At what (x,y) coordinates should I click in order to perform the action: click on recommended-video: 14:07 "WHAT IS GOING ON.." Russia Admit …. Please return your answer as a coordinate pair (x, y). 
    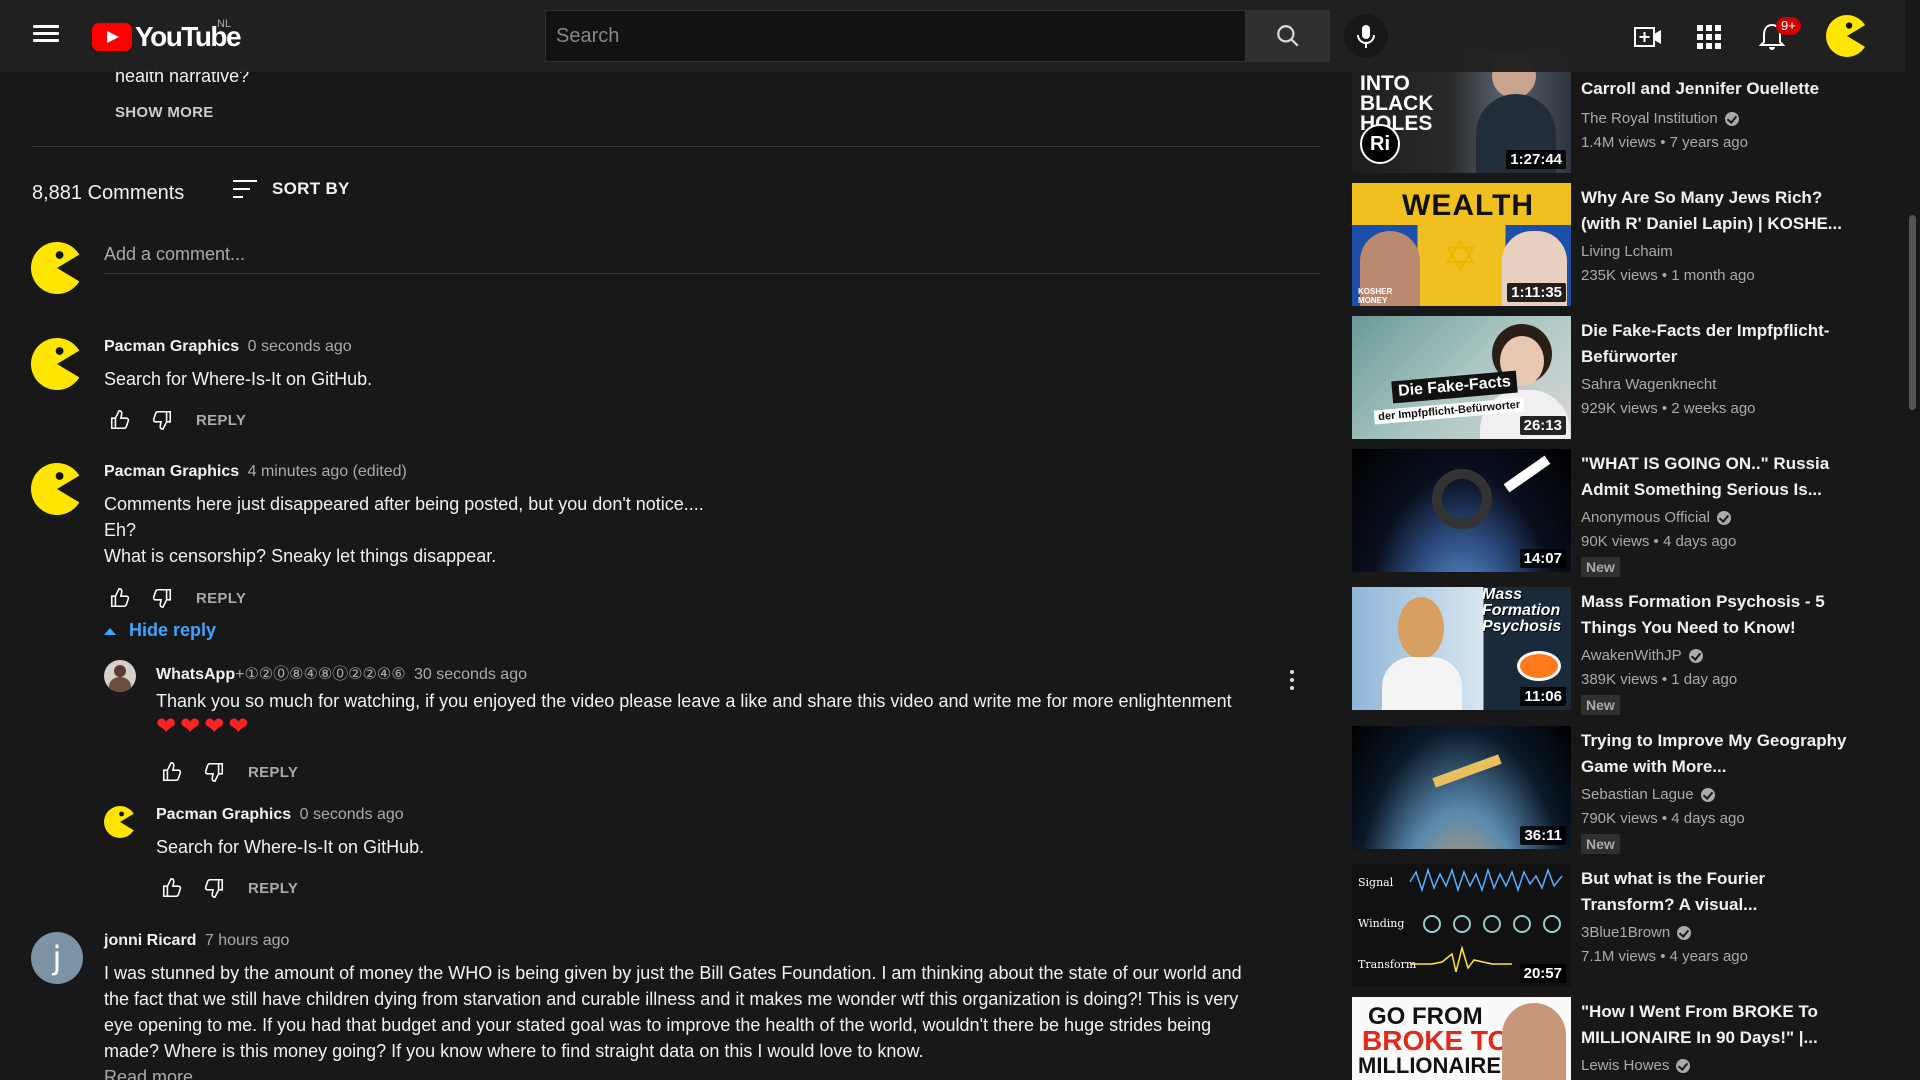
    Looking at the image, I should click on (1622, 513).